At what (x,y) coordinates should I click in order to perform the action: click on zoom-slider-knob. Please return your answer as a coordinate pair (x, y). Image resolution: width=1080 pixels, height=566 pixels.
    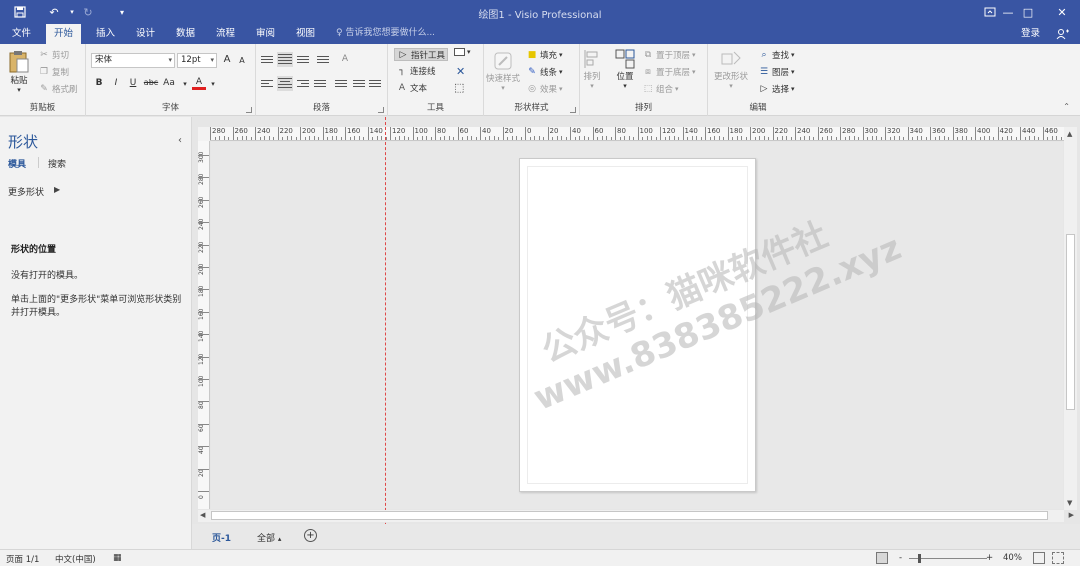
    Looking at the image, I should click on (919, 558).